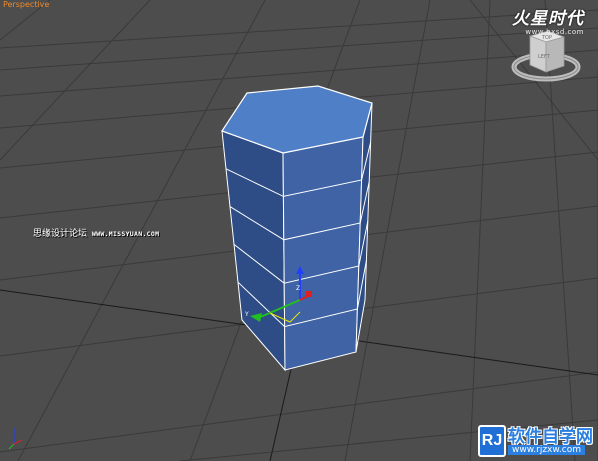 The height and width of the screenshot is (461, 598). I want to click on watermark-missyuan-text: 思缘设计论坛, so click(60, 234).